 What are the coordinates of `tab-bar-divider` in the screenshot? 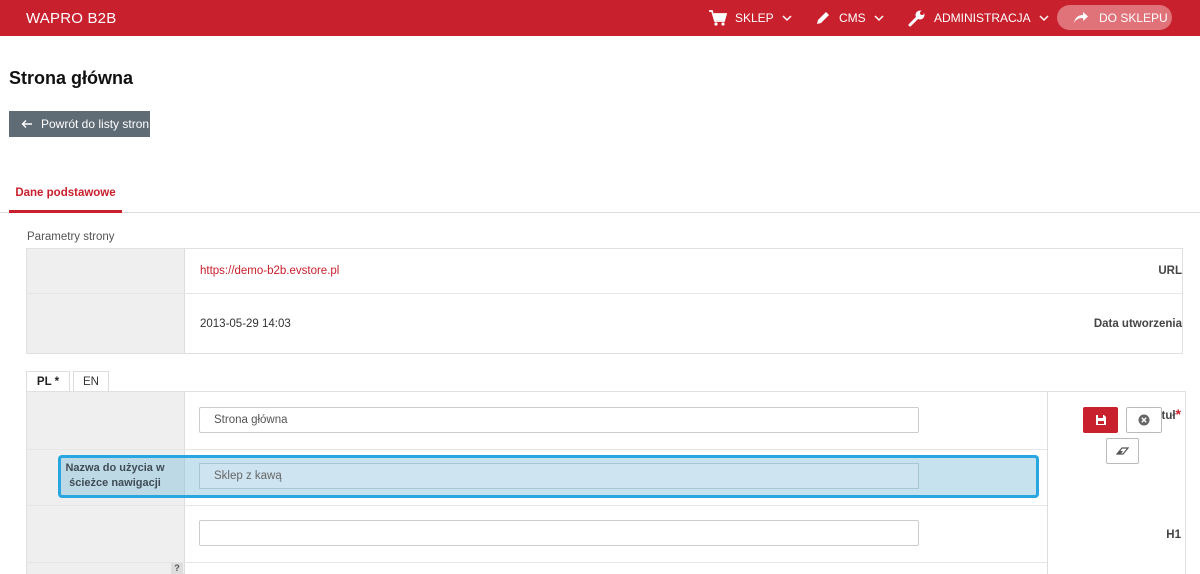 It's located at (600, 212).